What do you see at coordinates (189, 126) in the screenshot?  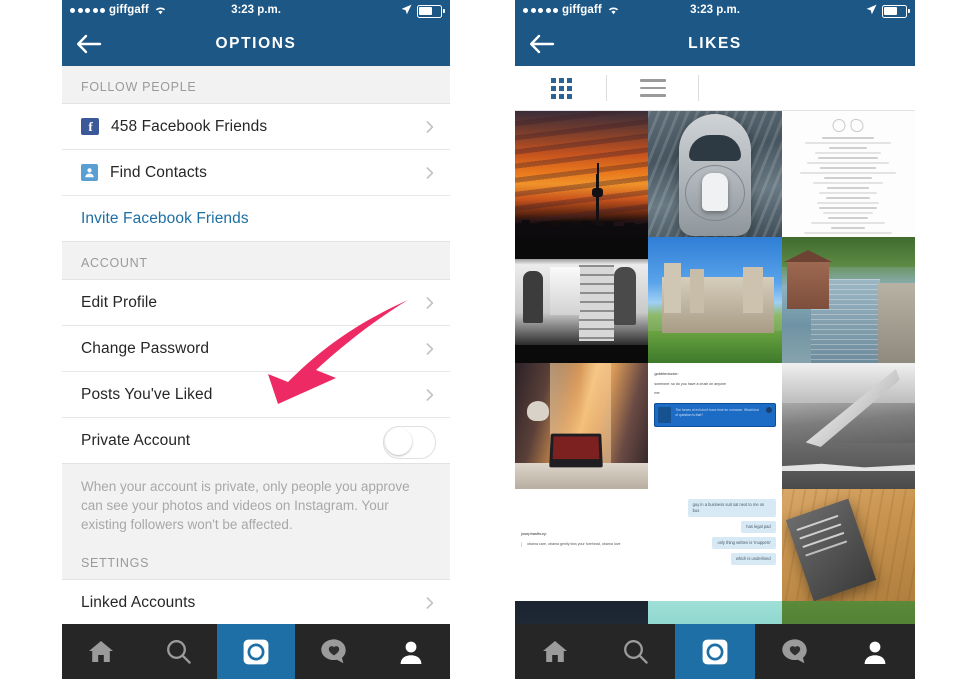 I see `row-label: 458 Facebook Friends` at bounding box center [189, 126].